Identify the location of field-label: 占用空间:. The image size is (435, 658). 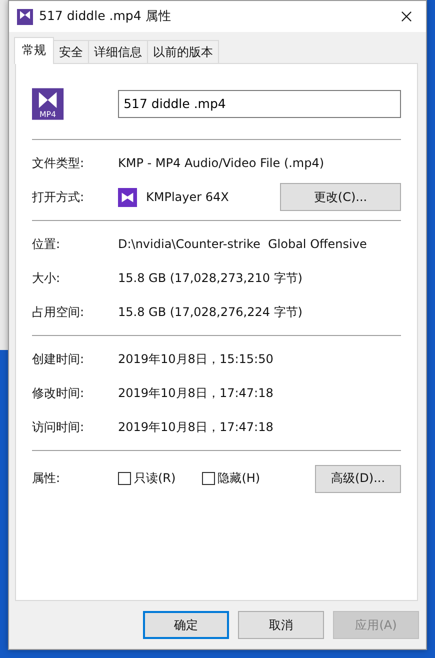
(59, 312).